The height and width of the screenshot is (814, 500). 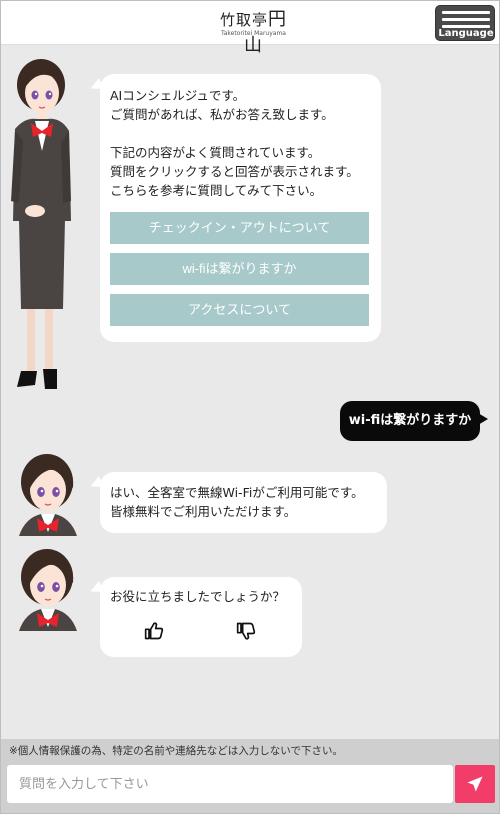 What do you see at coordinates (222, 114) in the screenshot?
I see `intro-line: ご質問があれば、私がお答え致します。` at bounding box center [222, 114].